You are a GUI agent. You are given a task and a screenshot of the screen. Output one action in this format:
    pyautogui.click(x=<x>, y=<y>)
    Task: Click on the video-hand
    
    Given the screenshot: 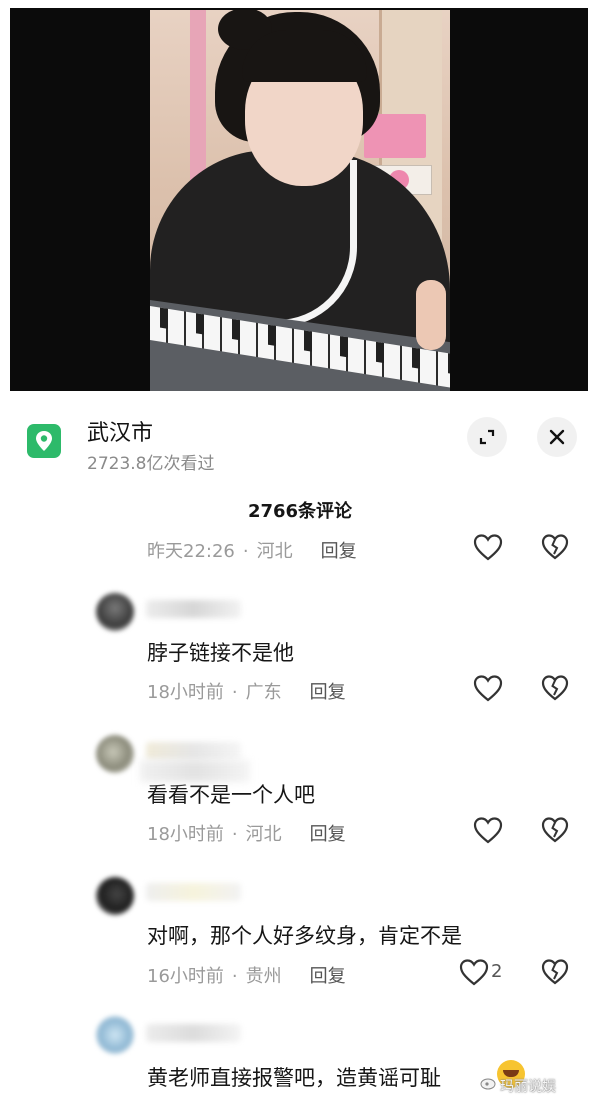 What is the action you would take?
    pyautogui.click(x=431, y=315)
    